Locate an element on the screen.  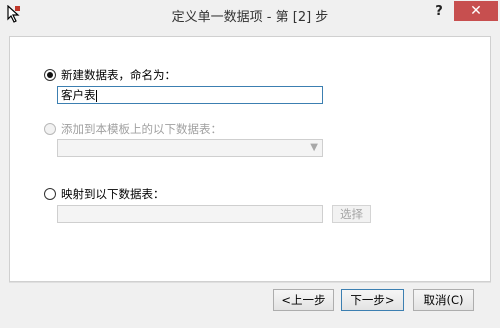
chevron-down-icon: ▼ is located at coordinates (314, 147).